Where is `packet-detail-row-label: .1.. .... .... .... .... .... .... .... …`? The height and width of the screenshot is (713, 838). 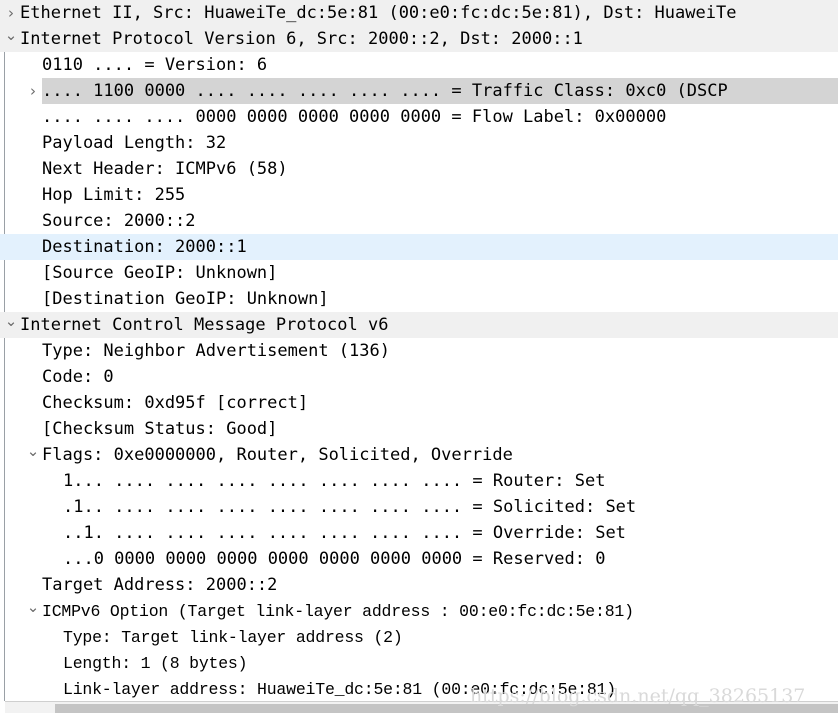
packet-detail-row-label: .1.. .... .... .... .... .... .... .... … is located at coordinates (350, 507).